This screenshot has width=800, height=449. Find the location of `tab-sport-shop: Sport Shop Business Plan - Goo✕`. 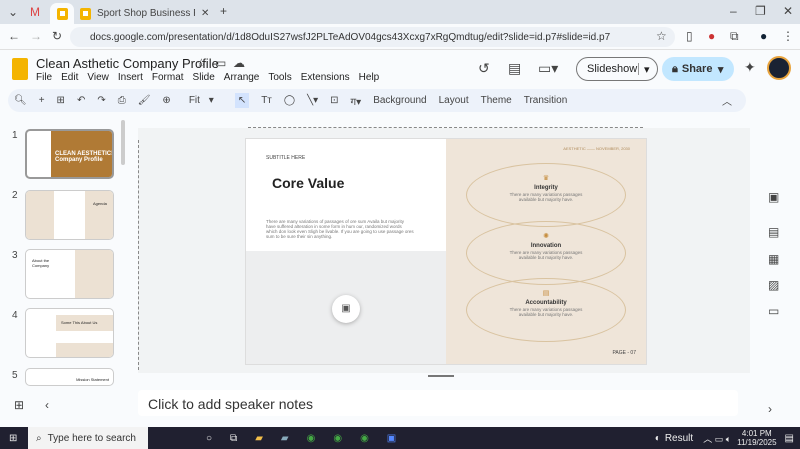

tab-sport-shop: Sport Shop Business Plan - Goo✕ is located at coordinates (145, 13).